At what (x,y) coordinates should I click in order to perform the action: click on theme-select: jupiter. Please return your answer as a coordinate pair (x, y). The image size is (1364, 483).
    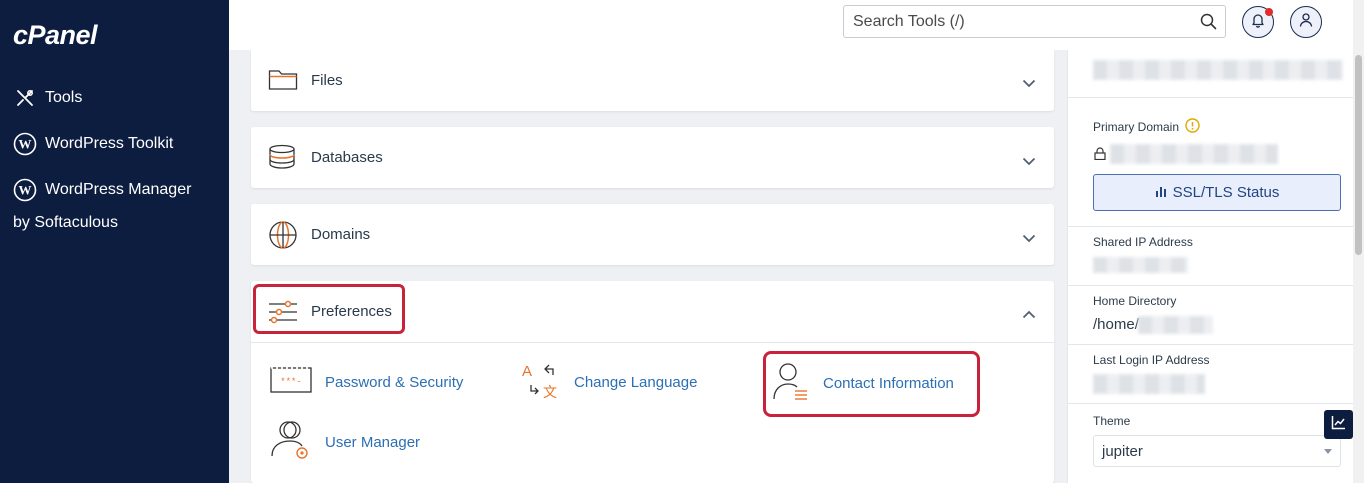
    Looking at the image, I should click on (1217, 451).